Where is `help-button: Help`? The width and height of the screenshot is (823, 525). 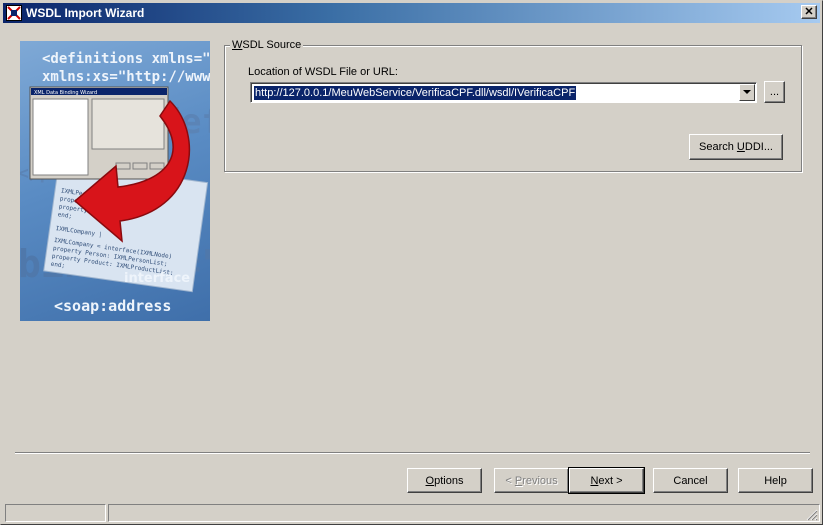
help-button: Help is located at coordinates (775, 480).